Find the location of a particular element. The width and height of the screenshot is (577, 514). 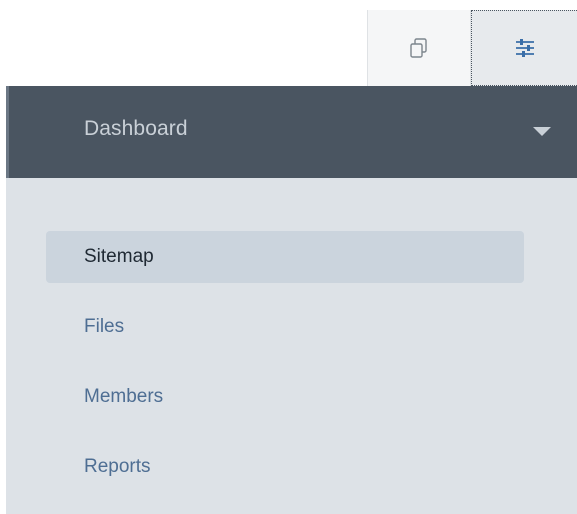

sliders-icon is located at coordinates (525, 48).